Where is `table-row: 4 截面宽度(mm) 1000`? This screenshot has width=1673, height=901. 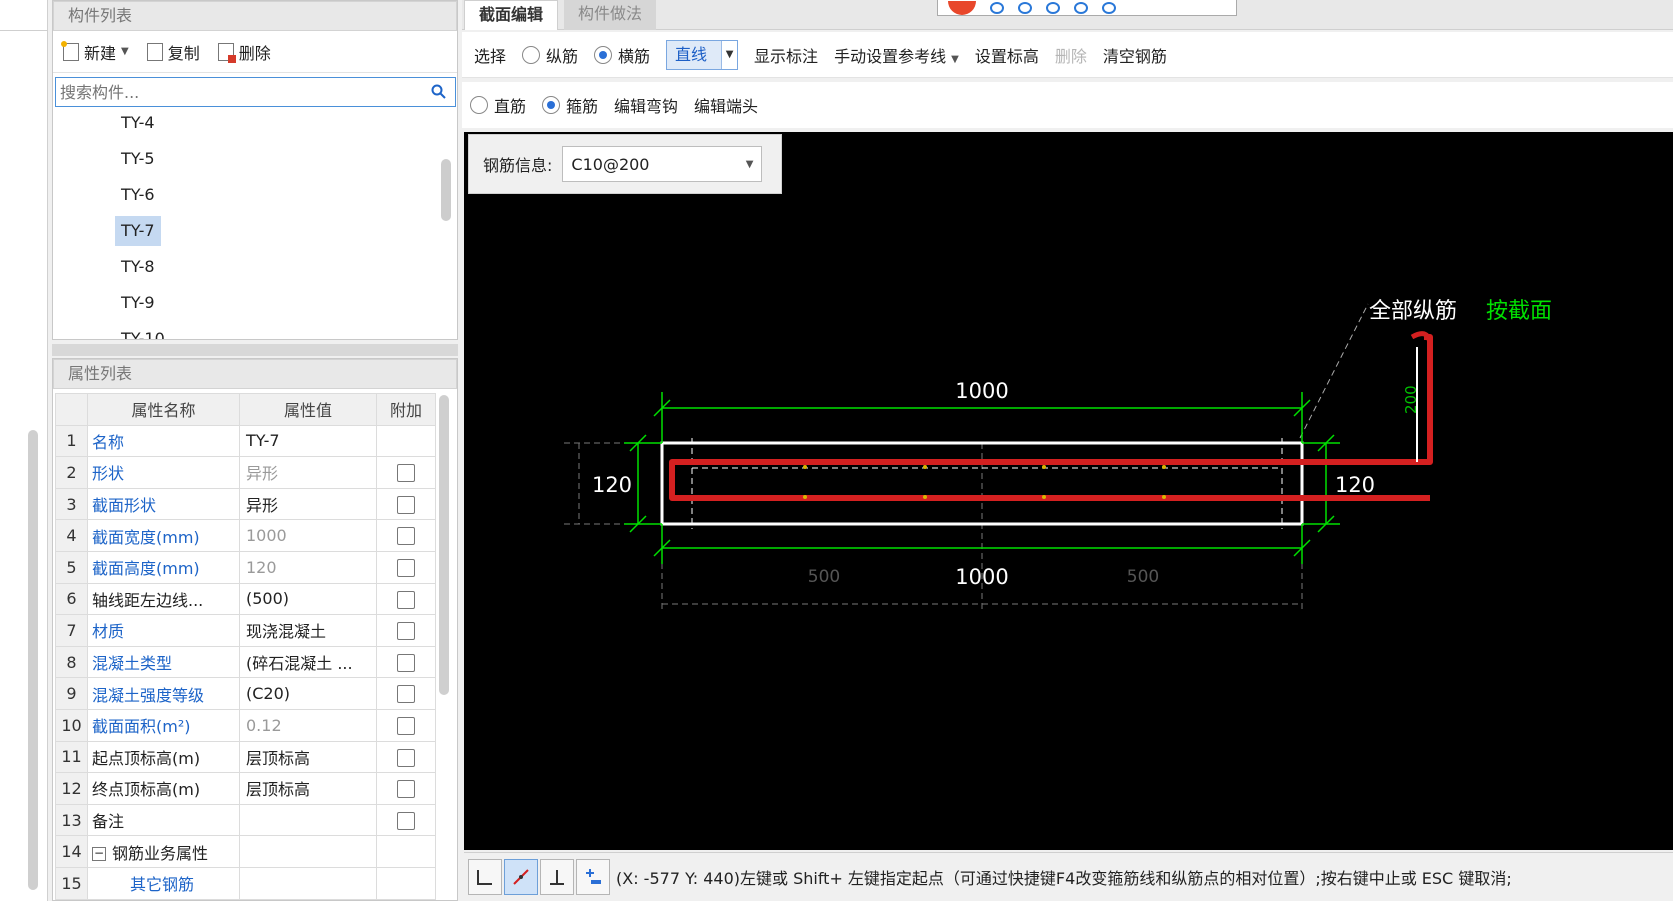
table-row: 4 截面宽度(mm) 1000 is located at coordinates (245, 535).